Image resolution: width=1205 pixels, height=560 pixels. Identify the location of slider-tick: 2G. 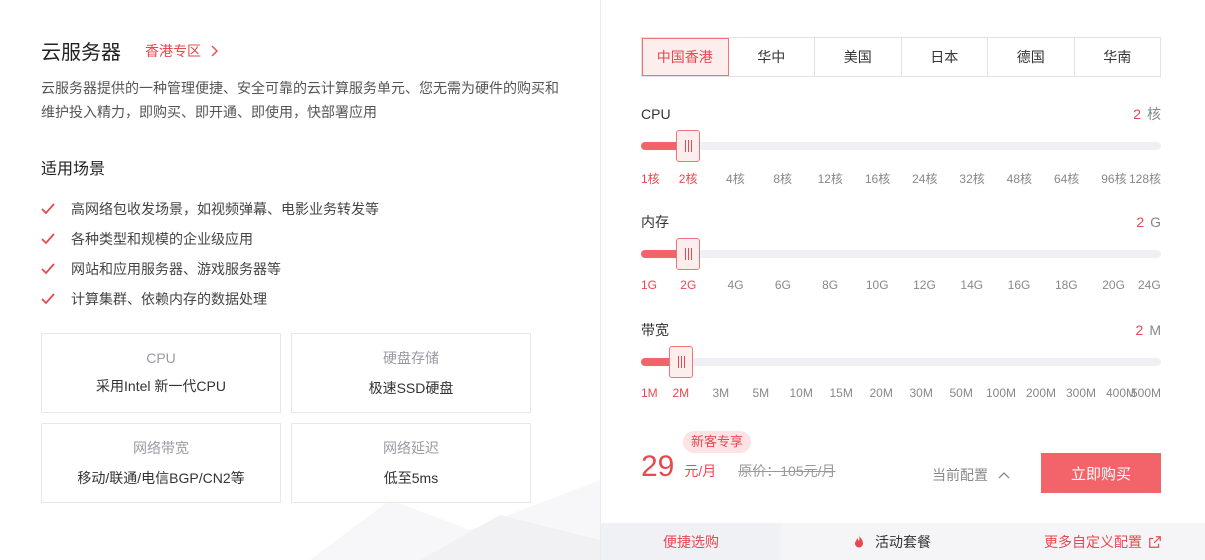
(688, 285).